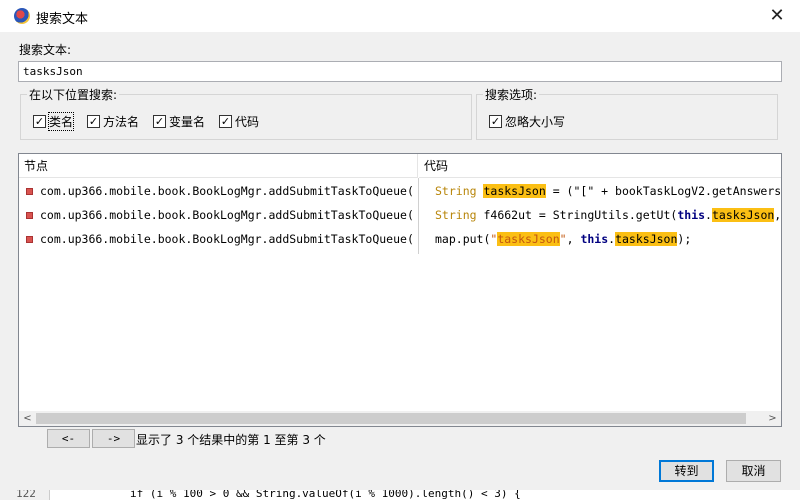 Image resolution: width=800 pixels, height=500 pixels. What do you see at coordinates (777, 16) in the screenshot?
I see `close-icon: ✕` at bounding box center [777, 16].